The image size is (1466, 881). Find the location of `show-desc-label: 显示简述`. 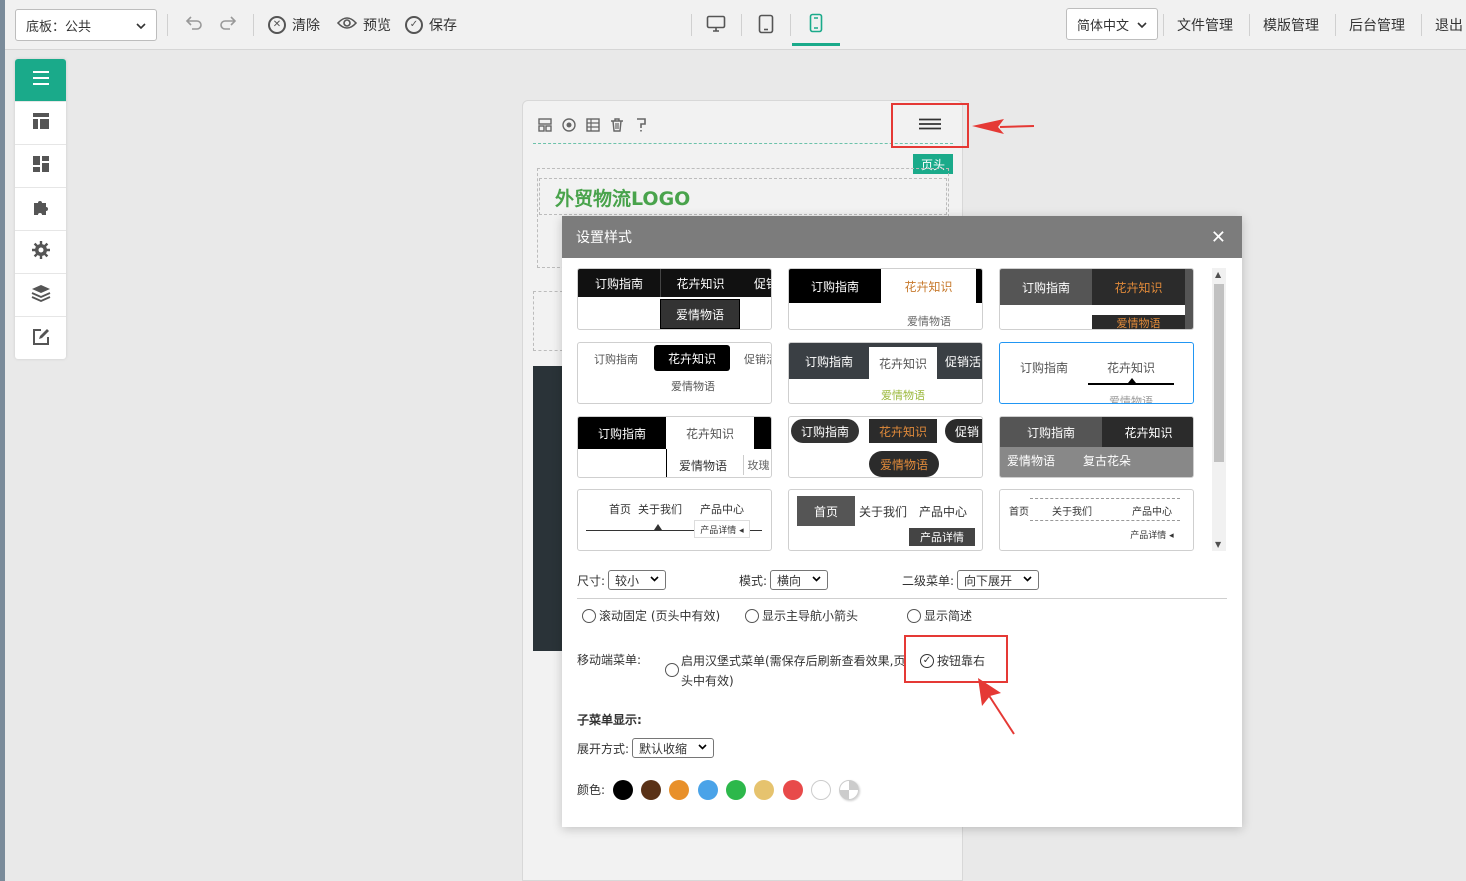

show-desc-label: 显示简述 is located at coordinates (948, 616).